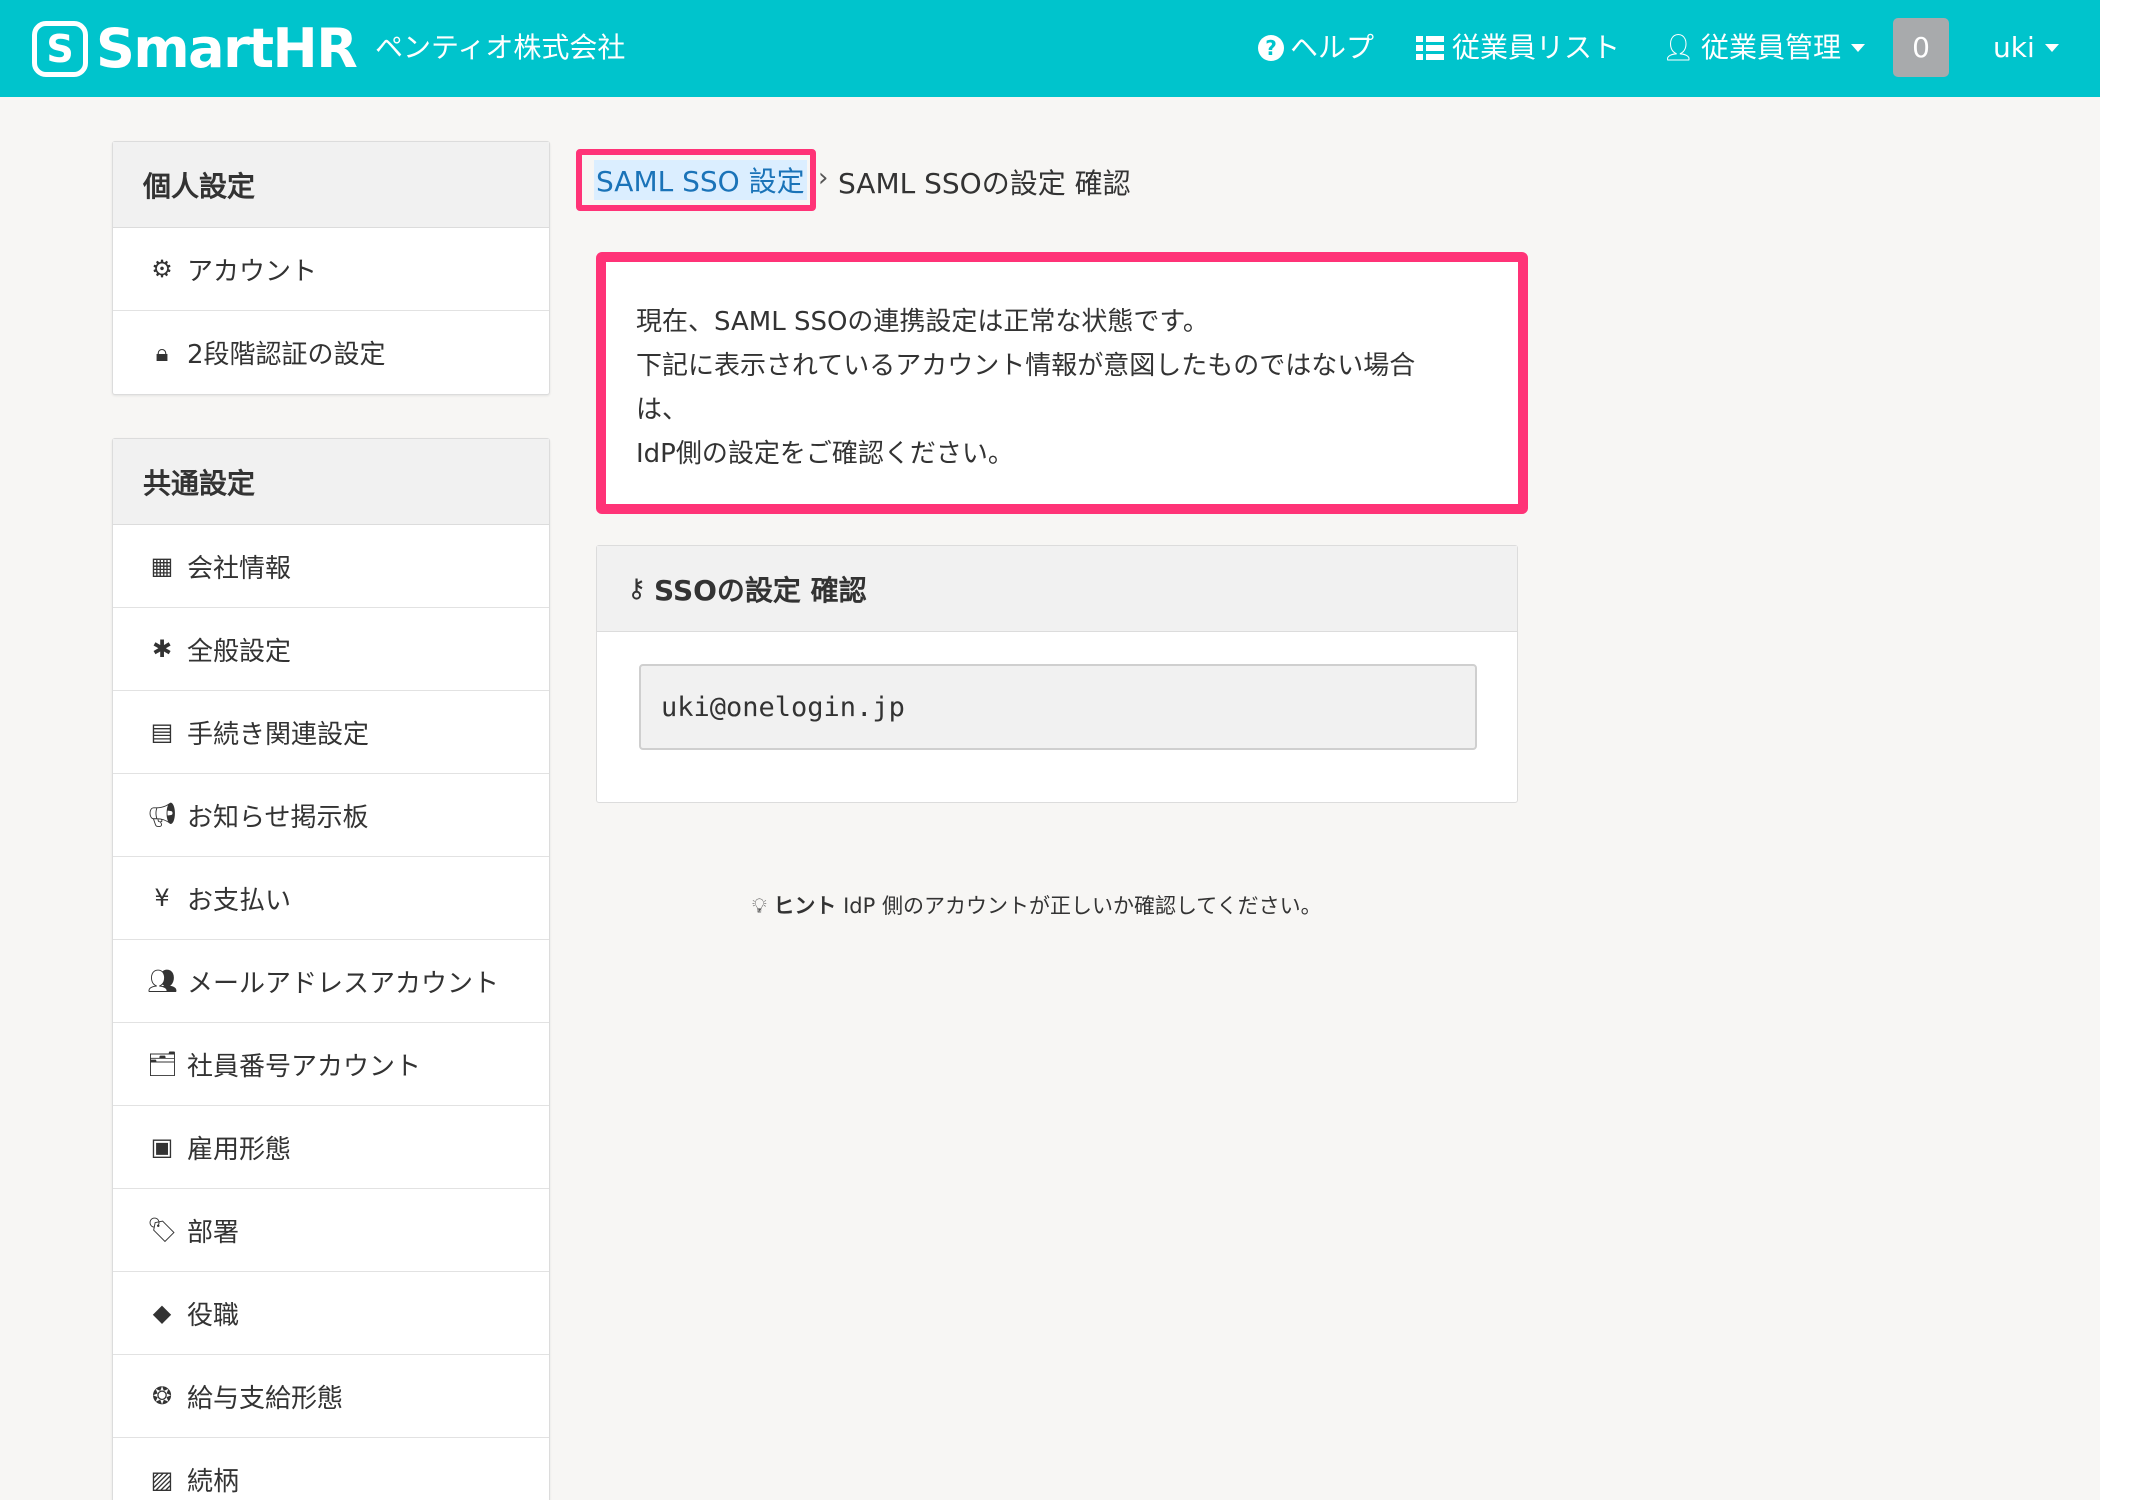  What do you see at coordinates (783, 707) in the screenshot?
I see `sso-account-value: uki@onelogin.jp` at bounding box center [783, 707].